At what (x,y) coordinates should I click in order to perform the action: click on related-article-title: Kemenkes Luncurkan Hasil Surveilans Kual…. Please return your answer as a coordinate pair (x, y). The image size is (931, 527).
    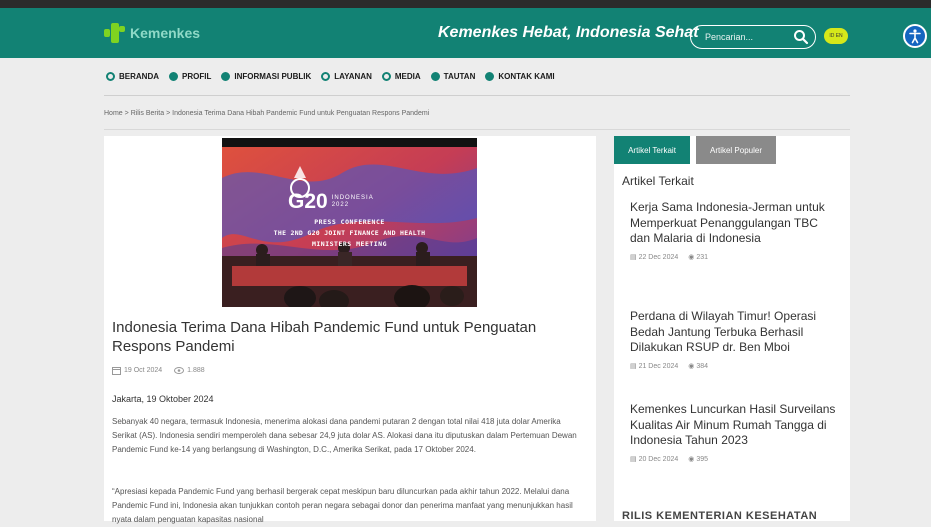
    Looking at the image, I should click on (735, 425).